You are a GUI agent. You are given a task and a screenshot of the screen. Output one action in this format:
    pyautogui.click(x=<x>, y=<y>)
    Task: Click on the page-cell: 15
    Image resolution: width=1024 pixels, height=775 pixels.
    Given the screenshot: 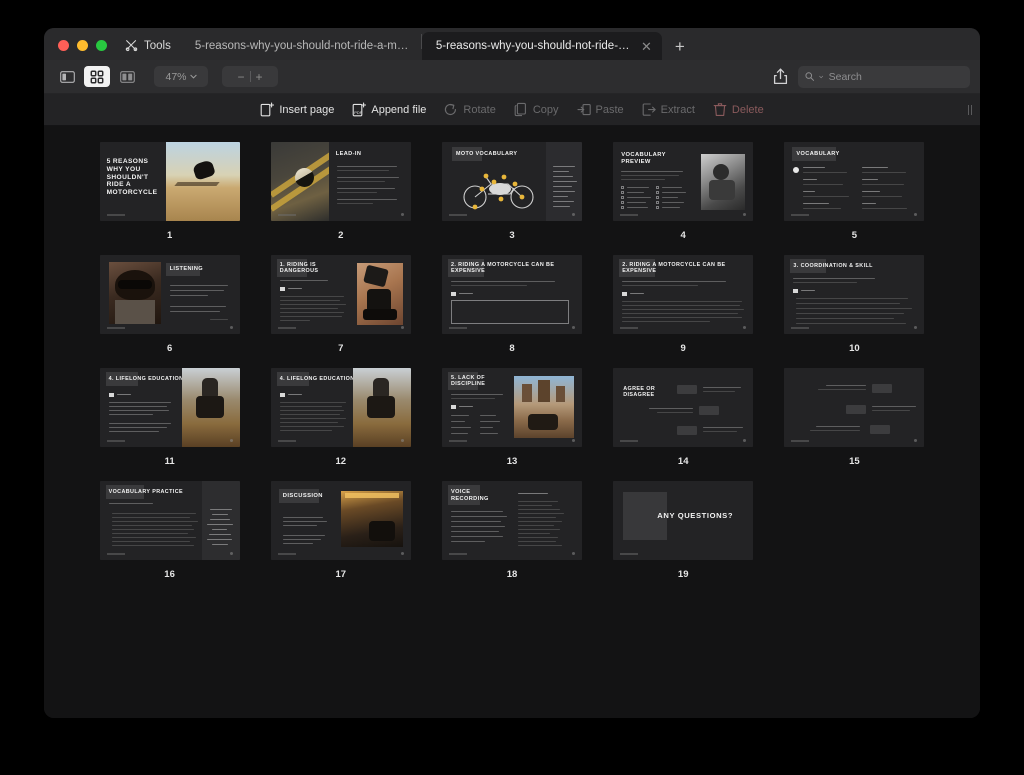 What is the action you would take?
    pyautogui.click(x=854, y=417)
    